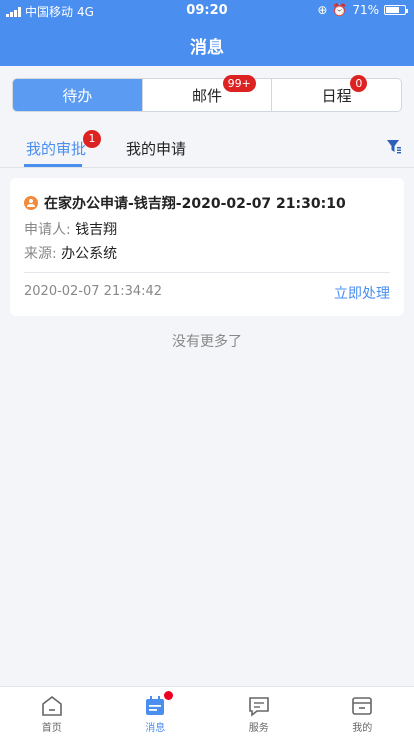 This screenshot has width=414, height=736. I want to click on tab-label: 我的, so click(362, 728).